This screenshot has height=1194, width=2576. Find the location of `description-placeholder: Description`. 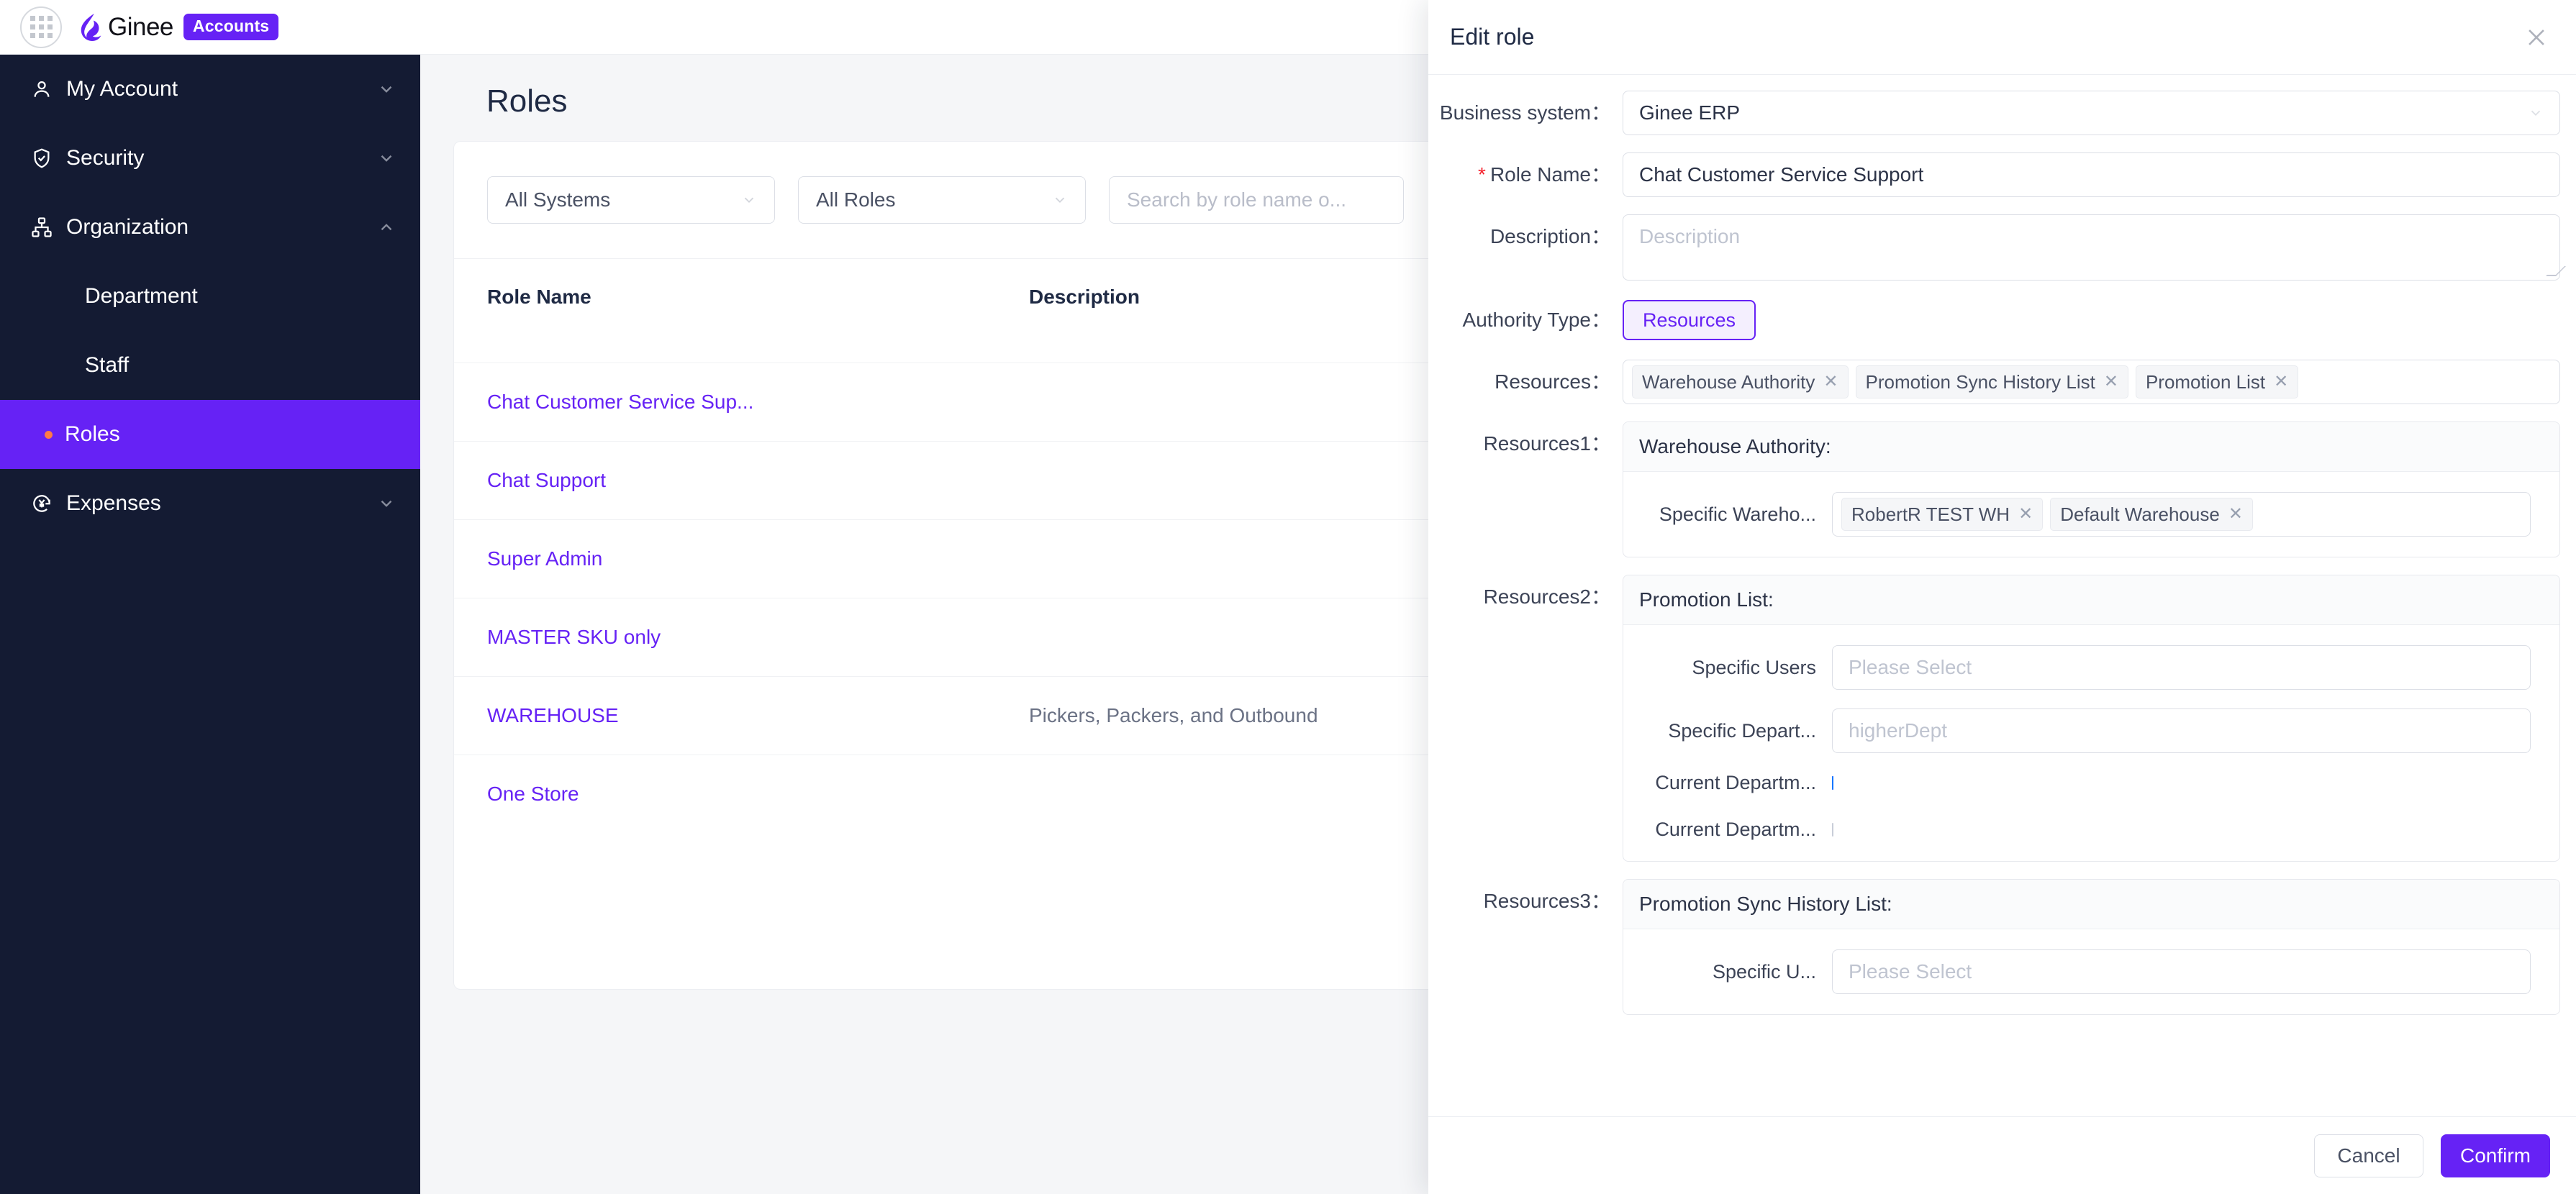

description-placeholder: Description is located at coordinates (1690, 236).